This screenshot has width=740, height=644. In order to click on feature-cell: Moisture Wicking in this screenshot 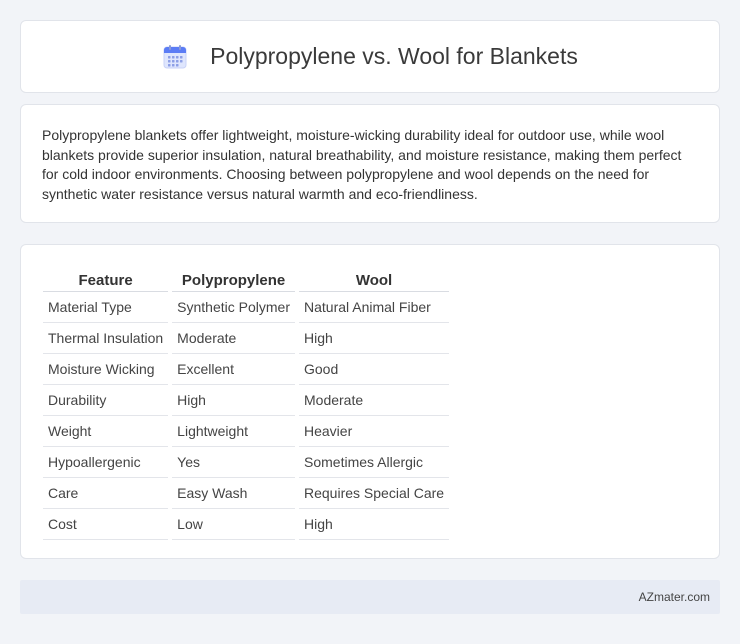, I will do `click(106, 369)`.